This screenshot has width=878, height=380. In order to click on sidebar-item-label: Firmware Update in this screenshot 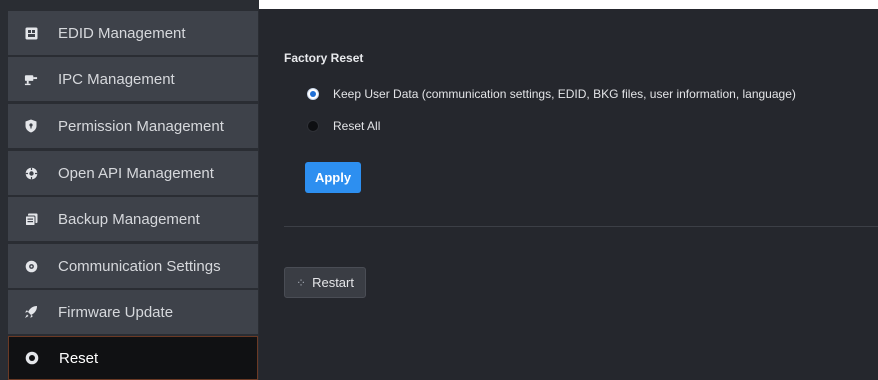, I will do `click(116, 312)`.